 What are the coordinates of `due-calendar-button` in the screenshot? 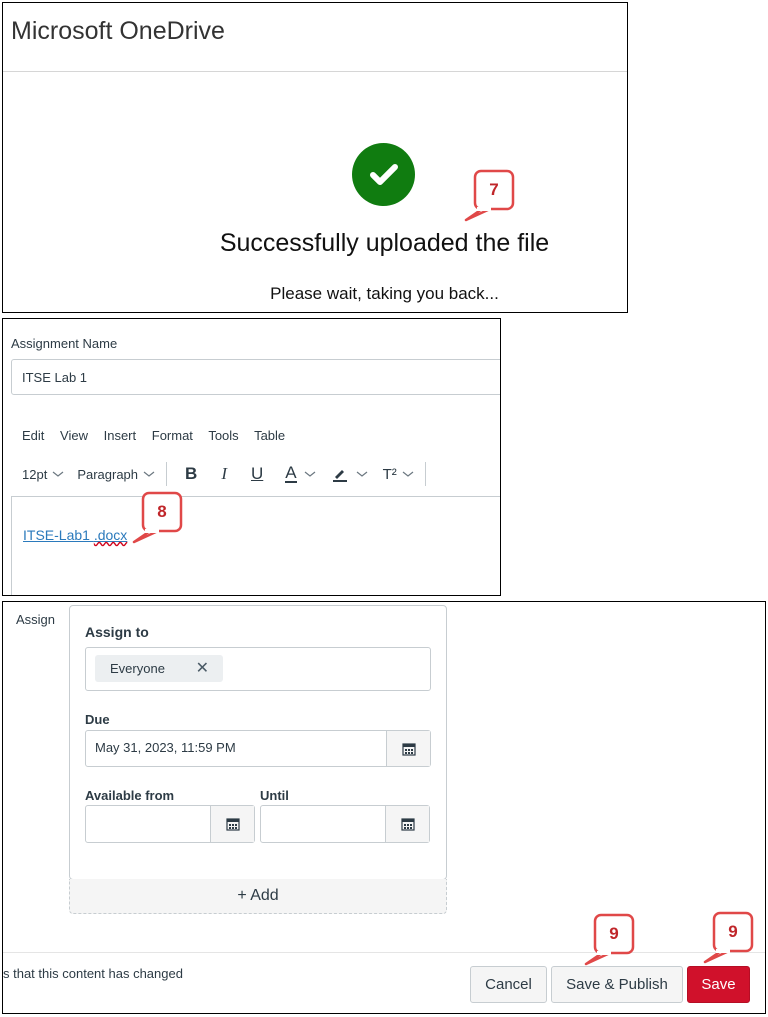 It's located at (408, 748).